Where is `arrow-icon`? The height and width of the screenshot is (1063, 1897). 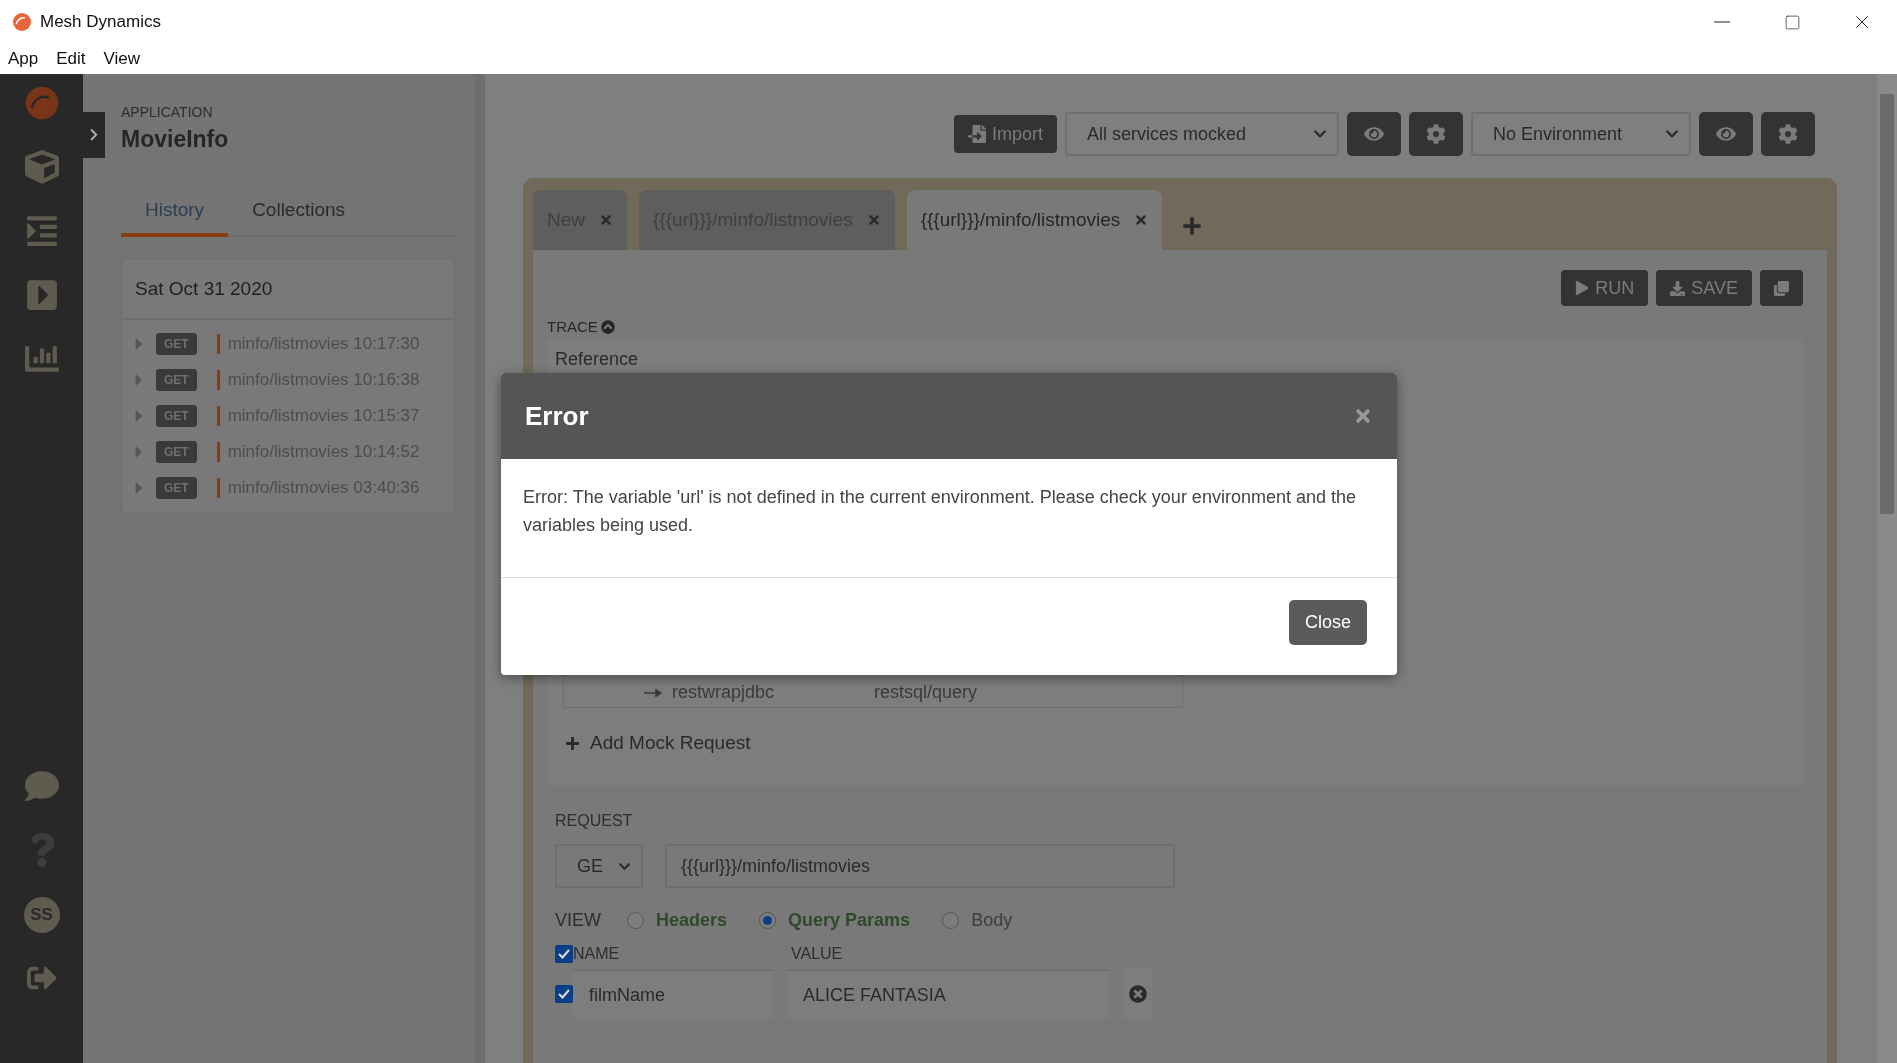 arrow-icon is located at coordinates (653, 692).